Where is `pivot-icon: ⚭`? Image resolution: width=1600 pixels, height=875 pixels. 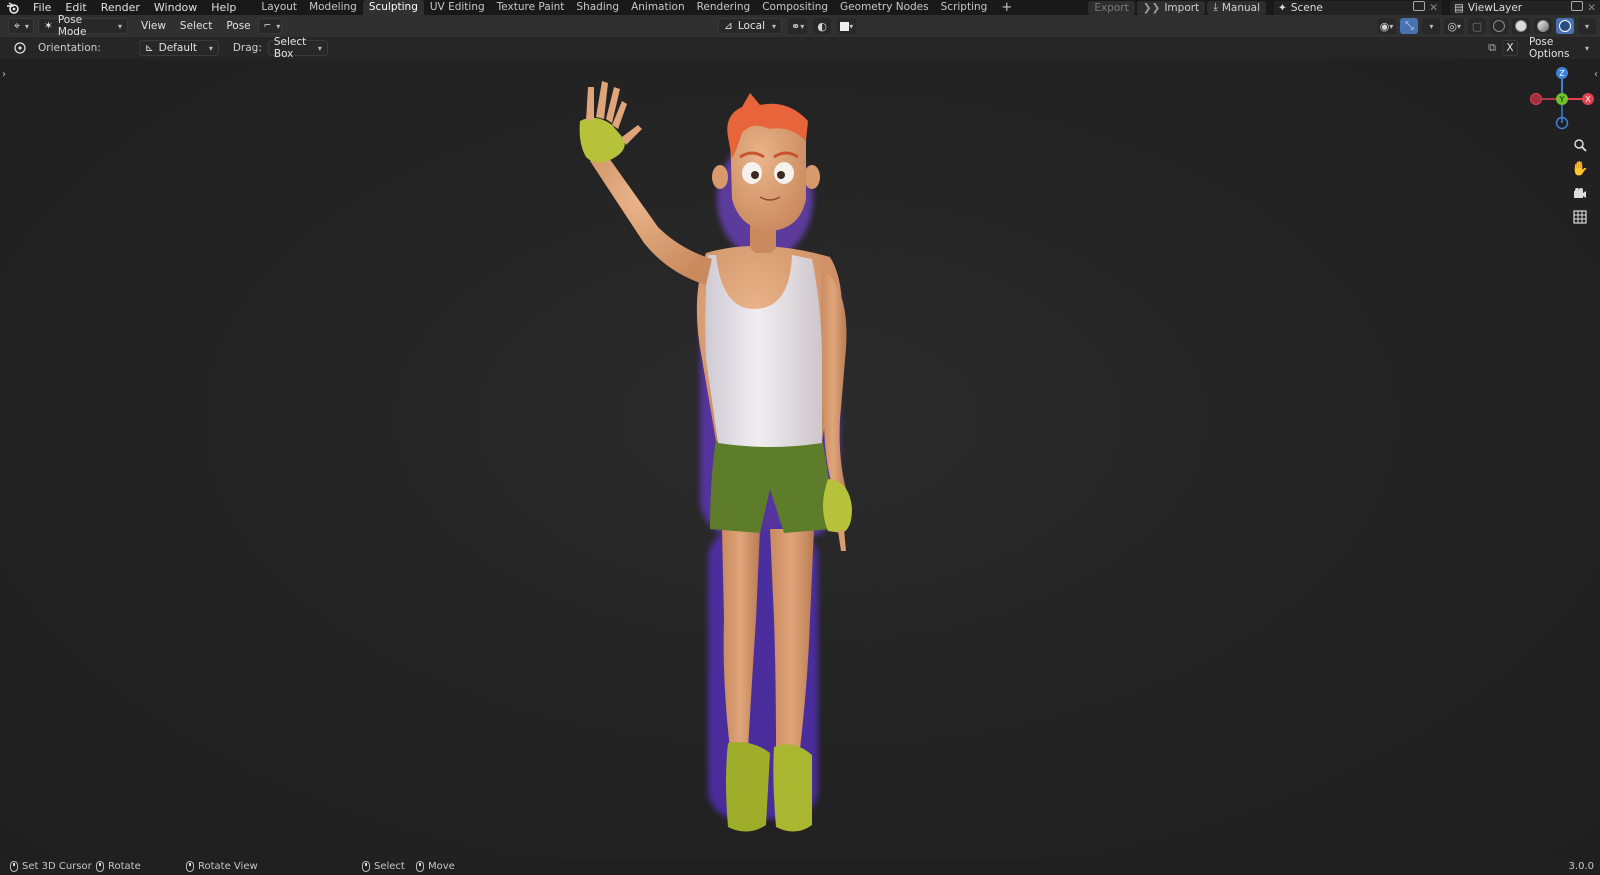
pivot-icon: ⚭ is located at coordinates (796, 26).